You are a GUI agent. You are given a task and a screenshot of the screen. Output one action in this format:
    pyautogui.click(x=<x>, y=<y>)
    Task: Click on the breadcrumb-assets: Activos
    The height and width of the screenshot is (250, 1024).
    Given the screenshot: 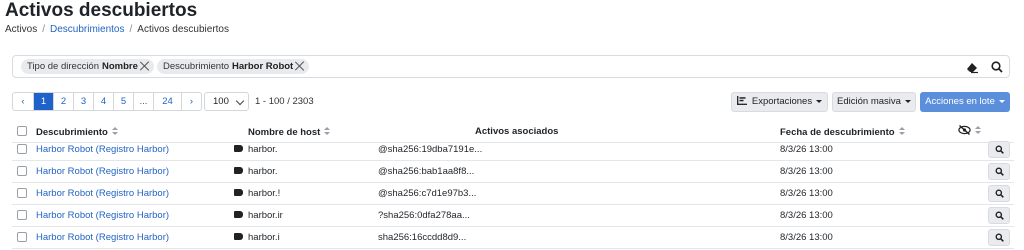 What is the action you would take?
    pyautogui.click(x=21, y=29)
    